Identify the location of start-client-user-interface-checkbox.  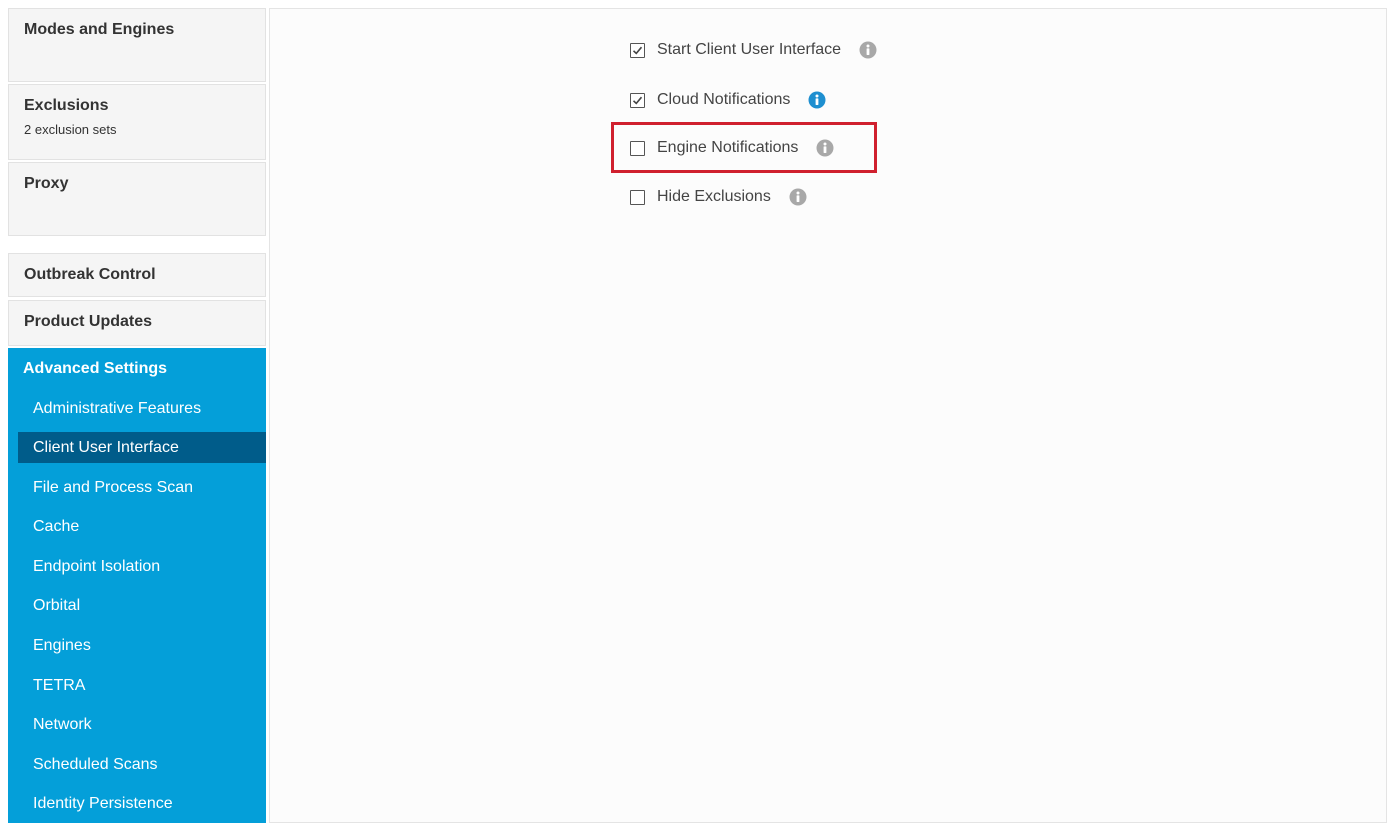
(637, 50).